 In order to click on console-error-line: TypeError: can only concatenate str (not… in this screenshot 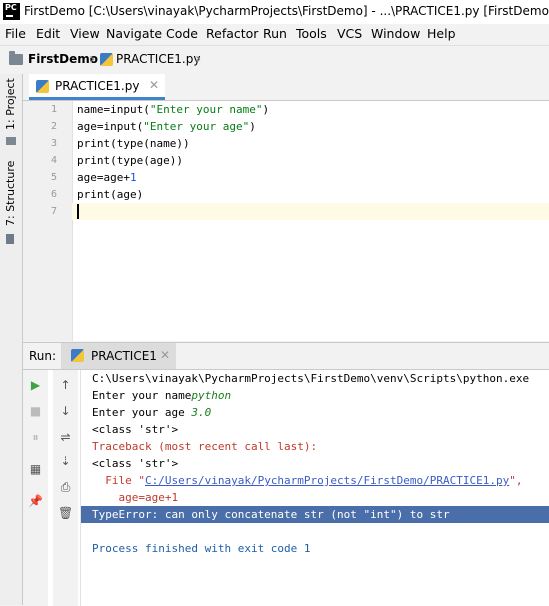, I will do `click(315, 514)`.